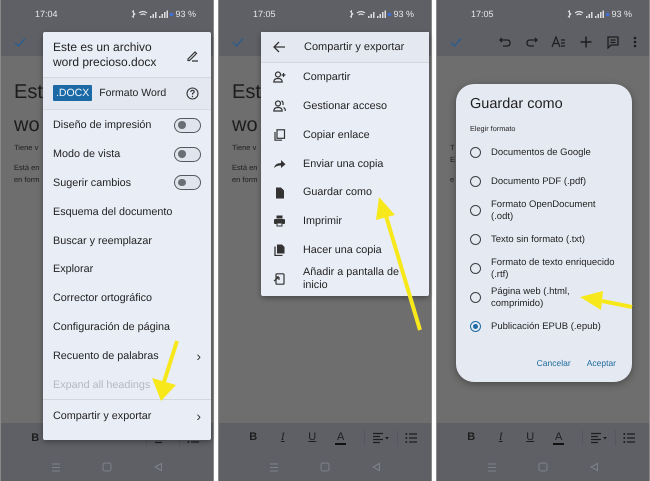  I want to click on status-time: 17:04, so click(46, 14).